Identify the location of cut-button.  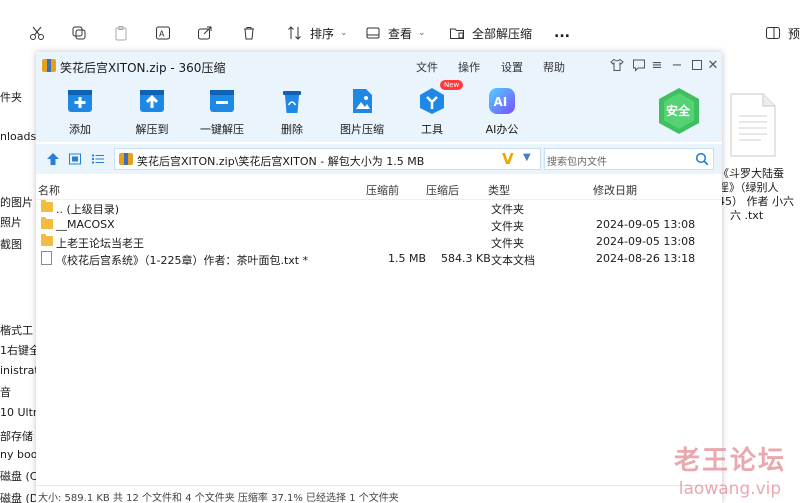
(37, 33).